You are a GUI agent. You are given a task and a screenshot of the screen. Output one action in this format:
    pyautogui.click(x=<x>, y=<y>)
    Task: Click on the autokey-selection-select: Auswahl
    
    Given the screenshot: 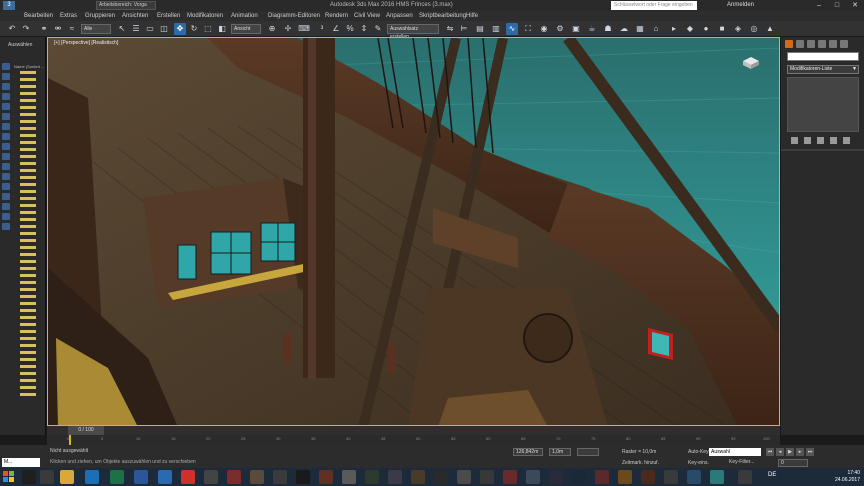 What is the action you would take?
    pyautogui.click(x=735, y=452)
    